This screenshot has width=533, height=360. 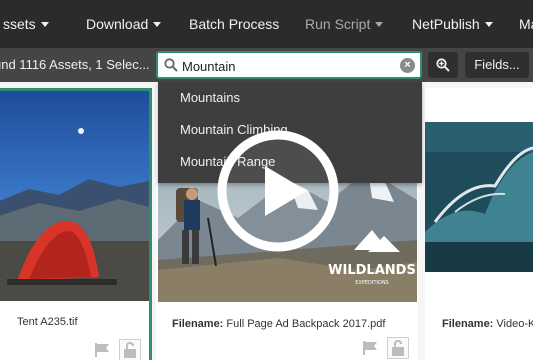 What do you see at coordinates (446, 24) in the screenshot?
I see `nav-netpublish-label: NetPublish` at bounding box center [446, 24].